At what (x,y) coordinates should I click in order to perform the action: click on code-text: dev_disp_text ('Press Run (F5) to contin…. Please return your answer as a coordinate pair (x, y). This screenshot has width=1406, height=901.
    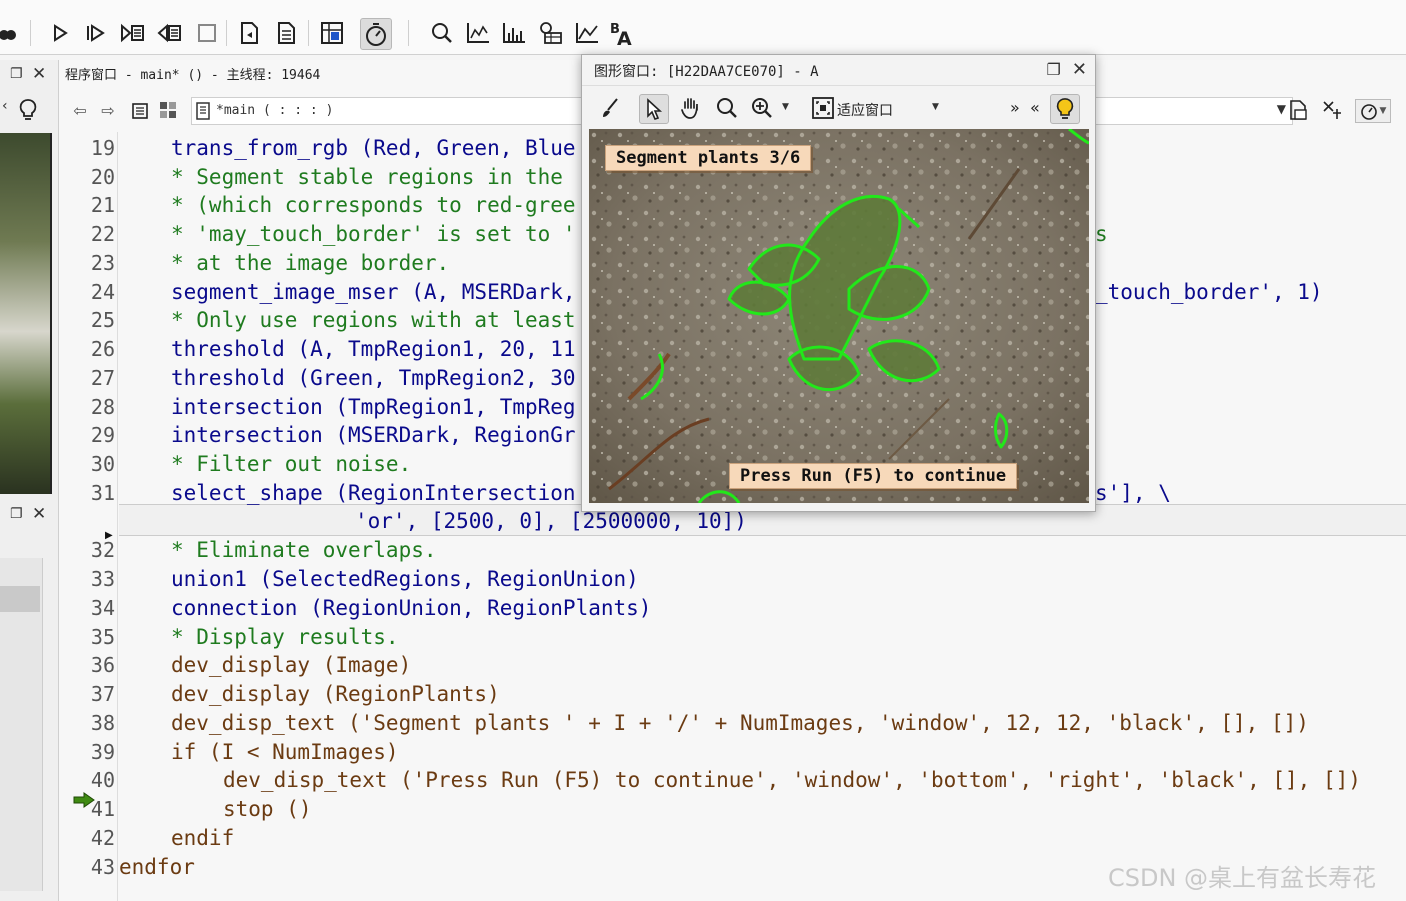
    Looking at the image, I should click on (792, 780).